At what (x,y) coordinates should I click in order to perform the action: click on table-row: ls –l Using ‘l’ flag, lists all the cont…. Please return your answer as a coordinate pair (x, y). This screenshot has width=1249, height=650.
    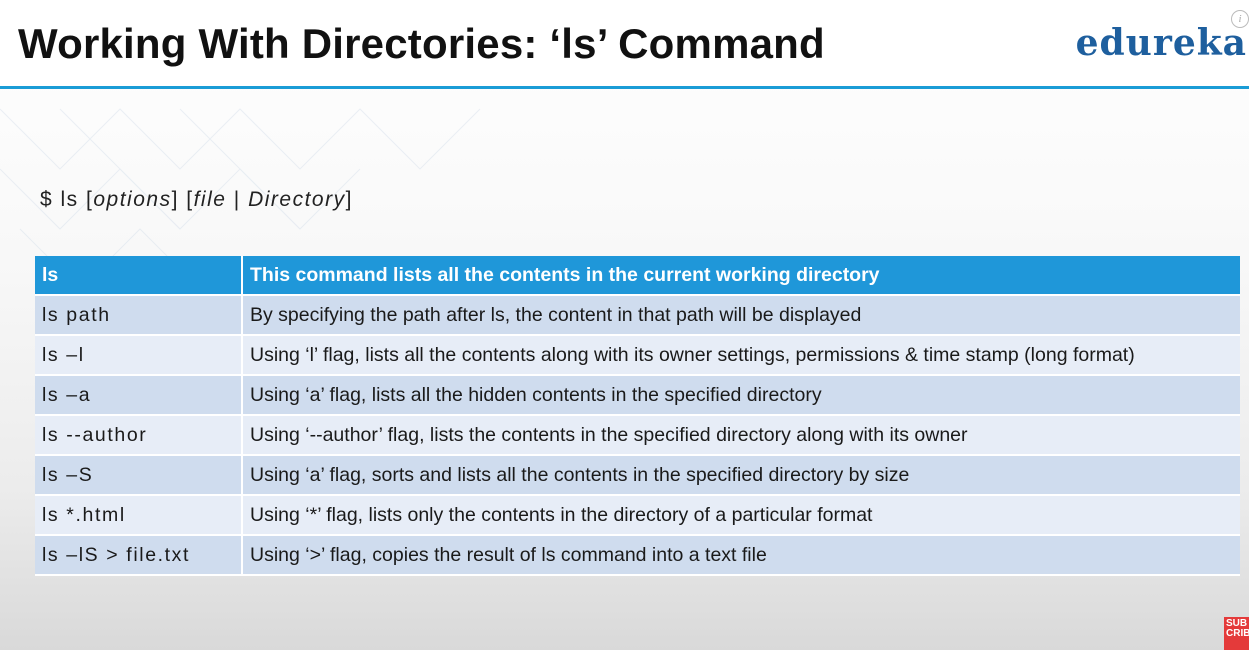
    Looking at the image, I should click on (637, 356).